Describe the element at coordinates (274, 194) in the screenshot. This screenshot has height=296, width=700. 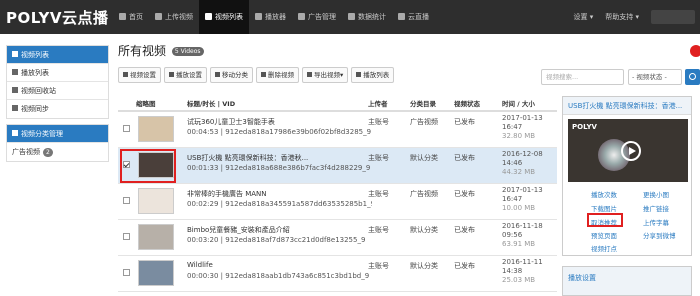
I see `video-title: 非常棒的手機廣告 MANN` at that location.